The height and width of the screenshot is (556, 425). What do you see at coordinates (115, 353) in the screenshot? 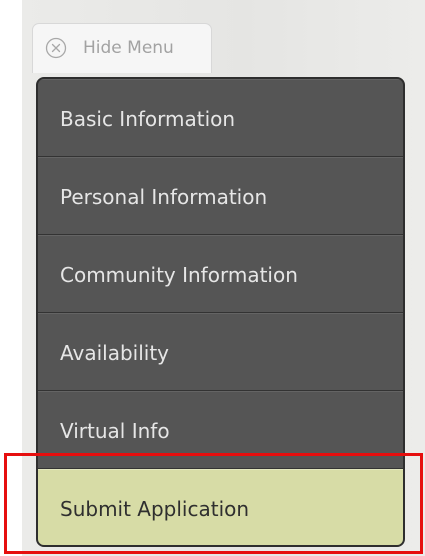
I see `menu-item-label: Availability` at bounding box center [115, 353].